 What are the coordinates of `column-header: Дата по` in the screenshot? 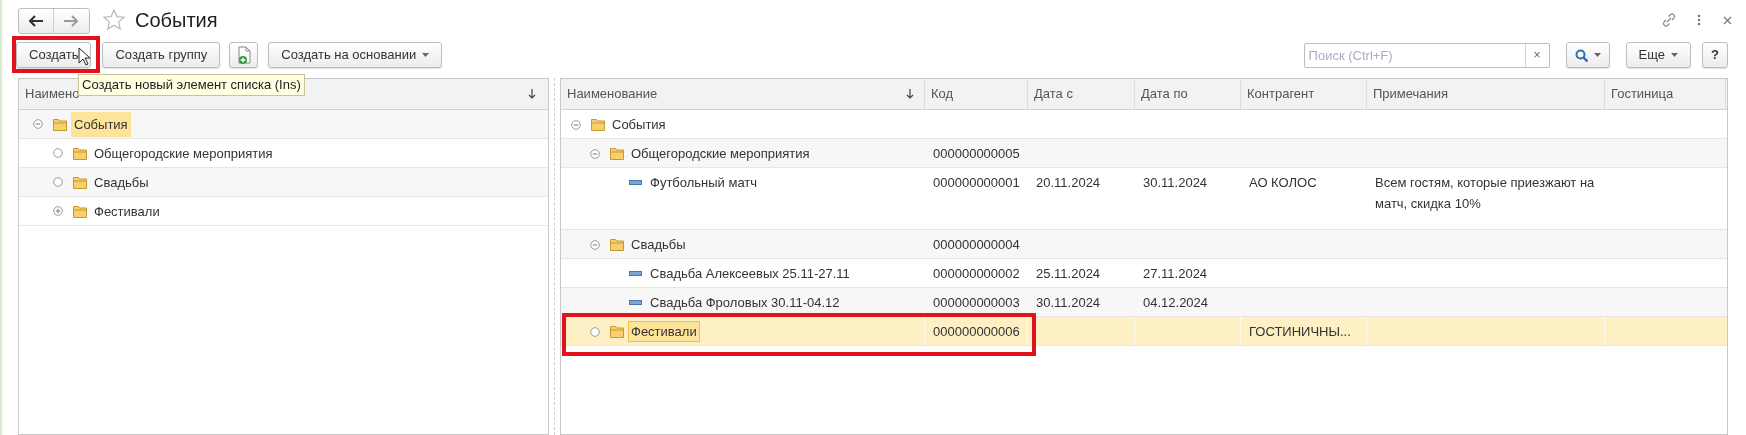 It's located at (1188, 94).